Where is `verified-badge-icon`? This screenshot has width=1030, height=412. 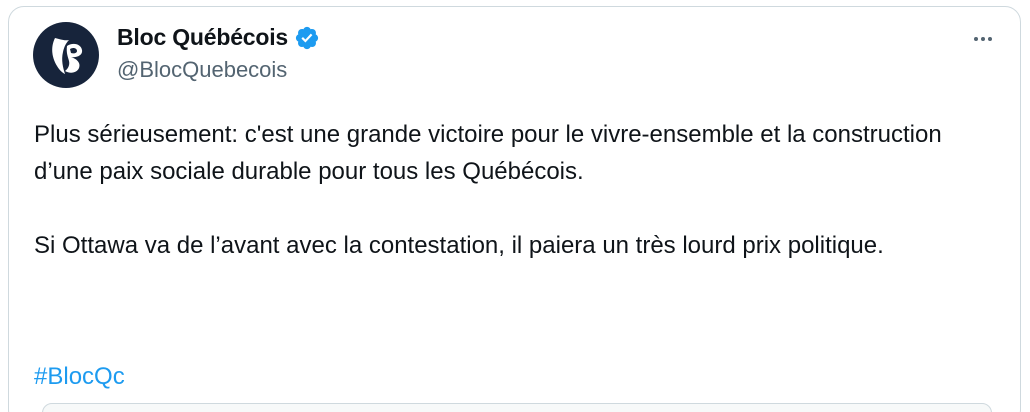 verified-badge-icon is located at coordinates (307, 37).